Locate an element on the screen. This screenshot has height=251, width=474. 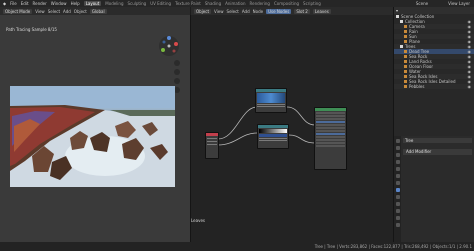
properties-tabs is located at coordinates (397, 189).